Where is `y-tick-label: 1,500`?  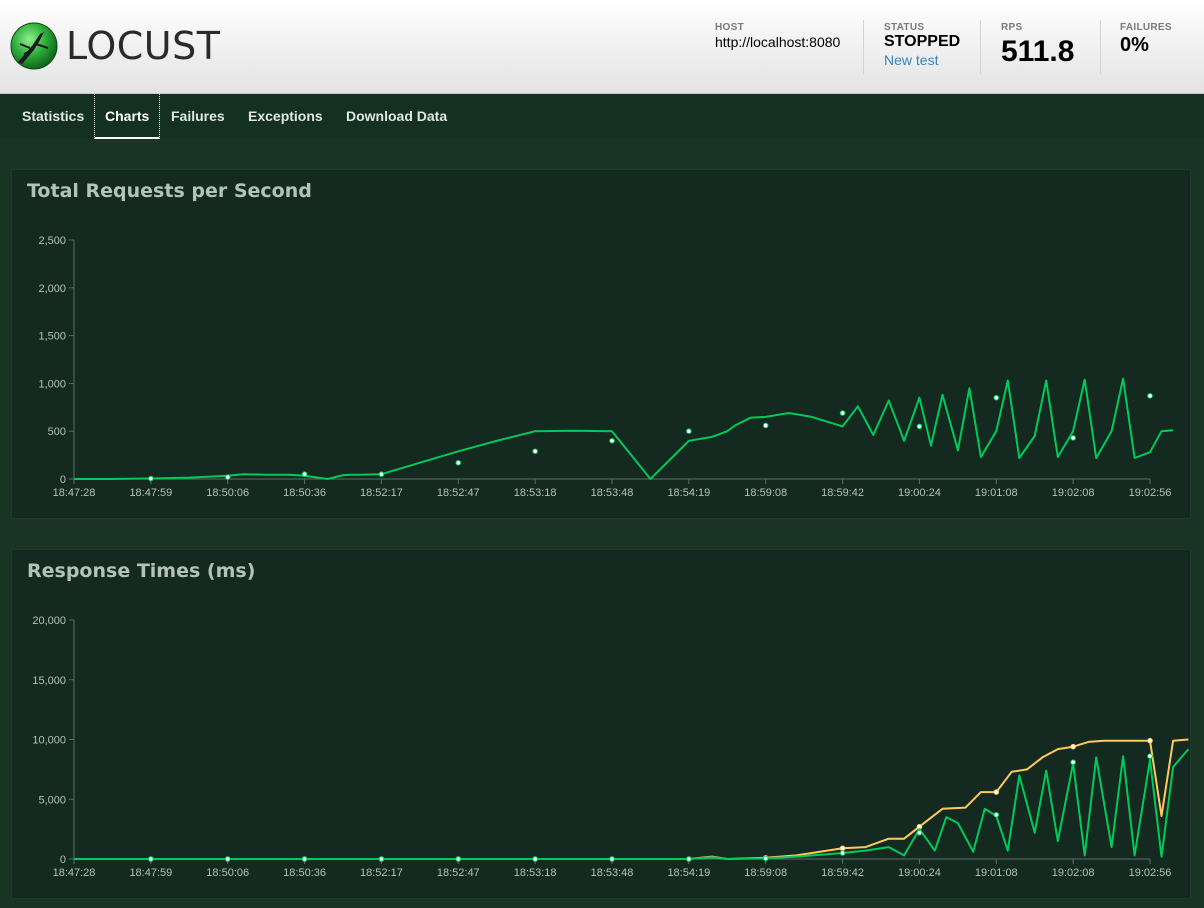
y-tick-label: 1,500 is located at coordinates (52, 337).